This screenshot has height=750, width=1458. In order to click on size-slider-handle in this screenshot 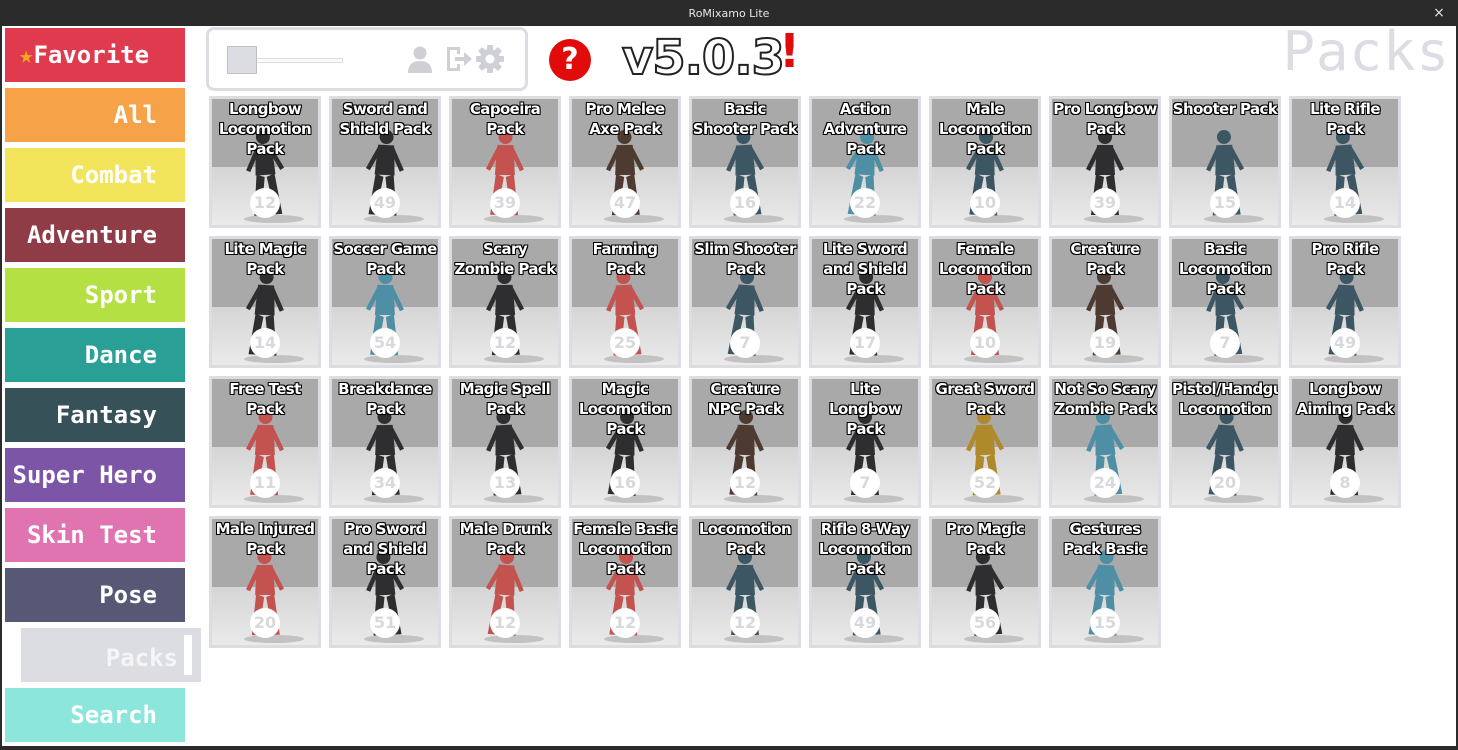, I will do `click(242, 60)`.